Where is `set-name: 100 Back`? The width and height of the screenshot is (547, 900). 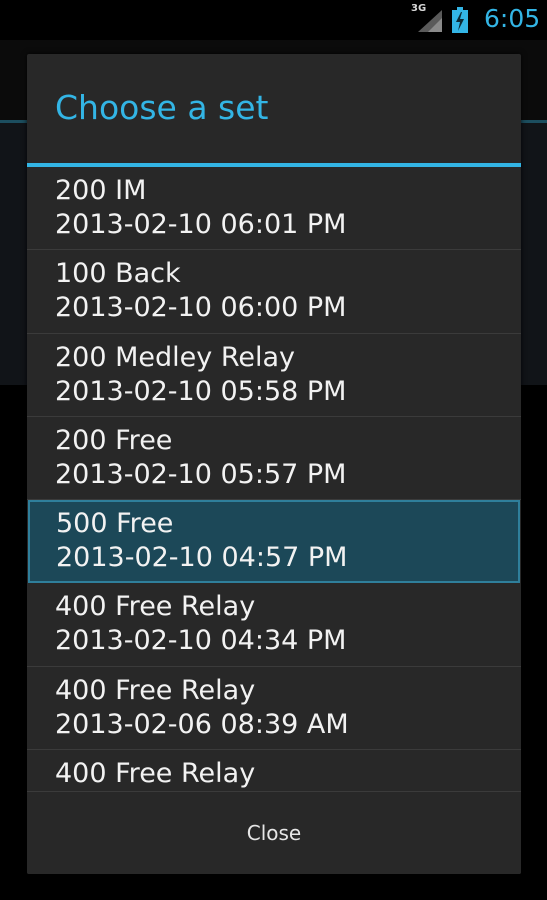 set-name: 100 Back is located at coordinates (118, 274).